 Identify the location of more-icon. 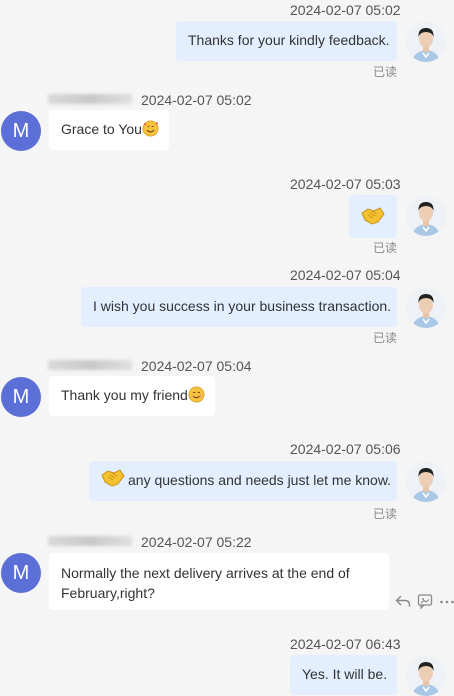
(446, 601).